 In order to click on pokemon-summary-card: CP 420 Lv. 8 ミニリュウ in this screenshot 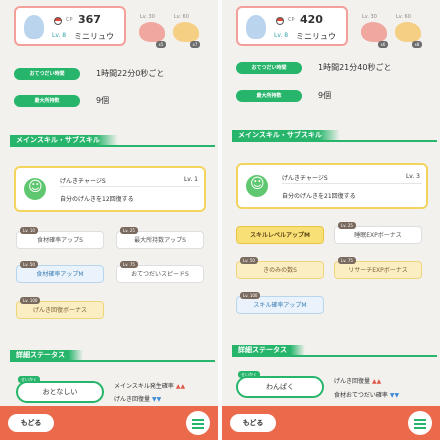, I will do `click(292, 26)`.